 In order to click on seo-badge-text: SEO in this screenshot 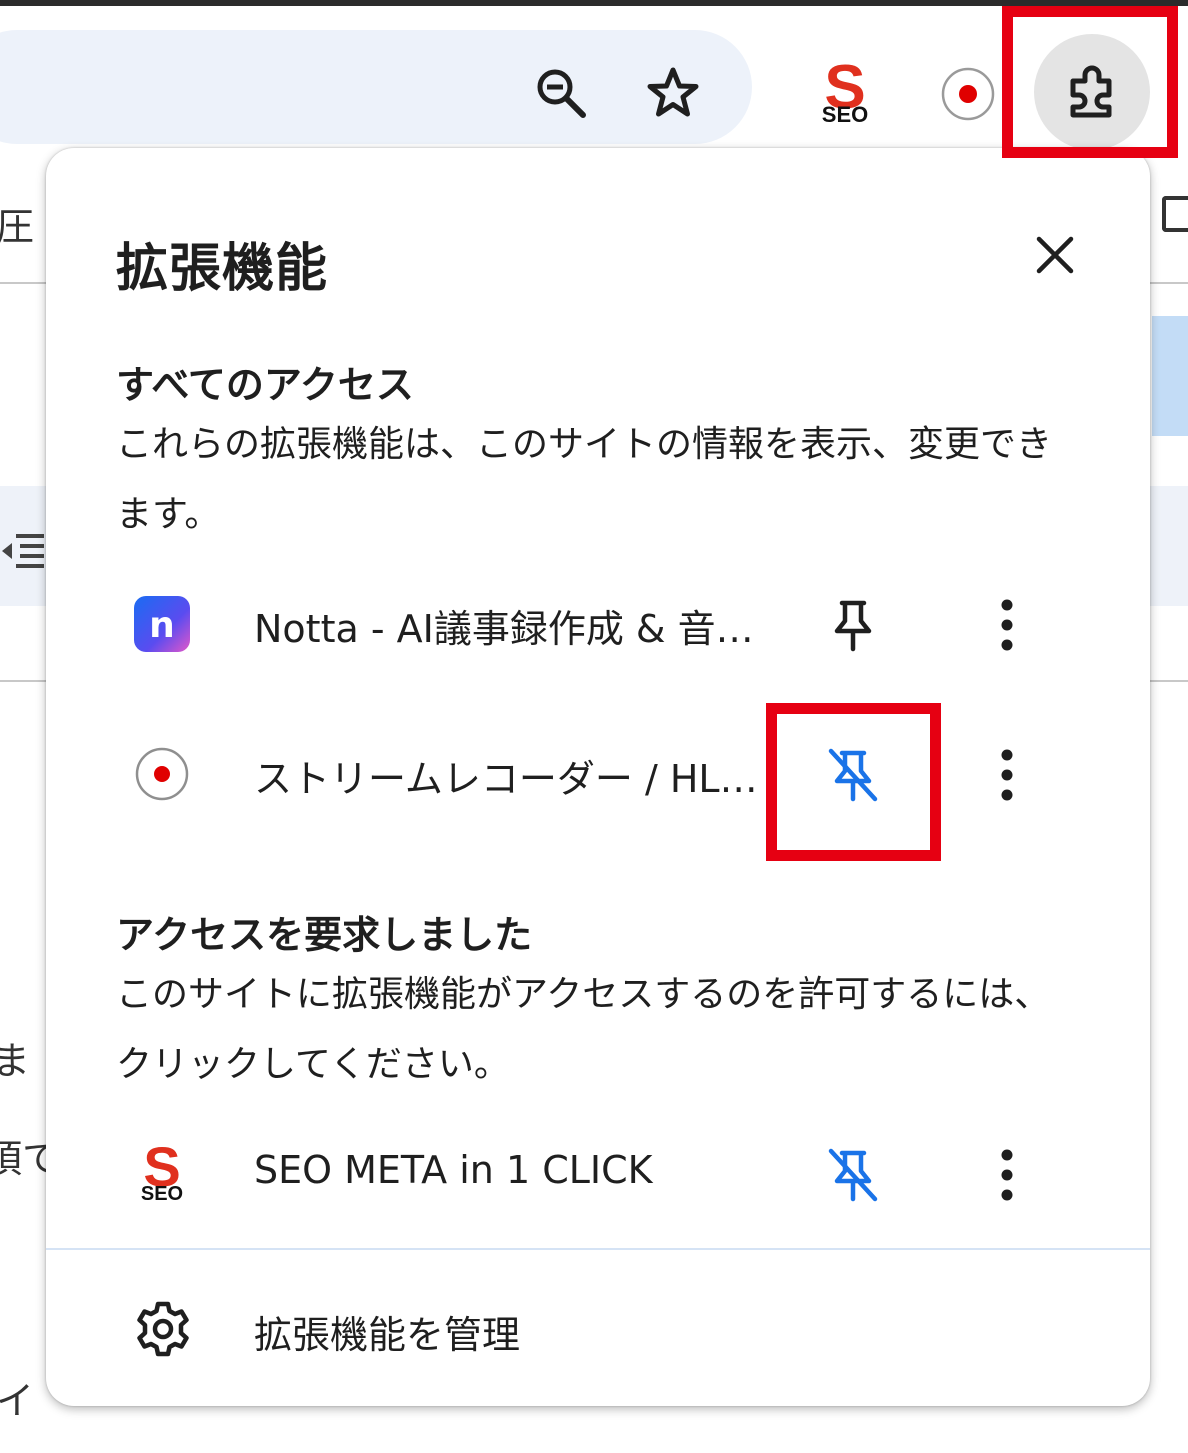, I will do `click(845, 114)`.